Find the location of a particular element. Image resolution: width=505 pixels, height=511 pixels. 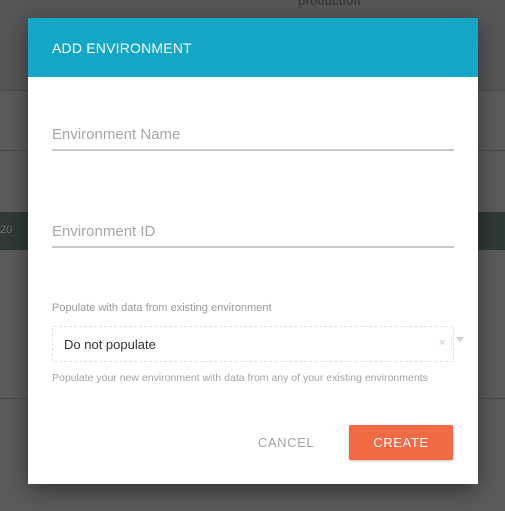

environment-name-field is located at coordinates (253, 138).